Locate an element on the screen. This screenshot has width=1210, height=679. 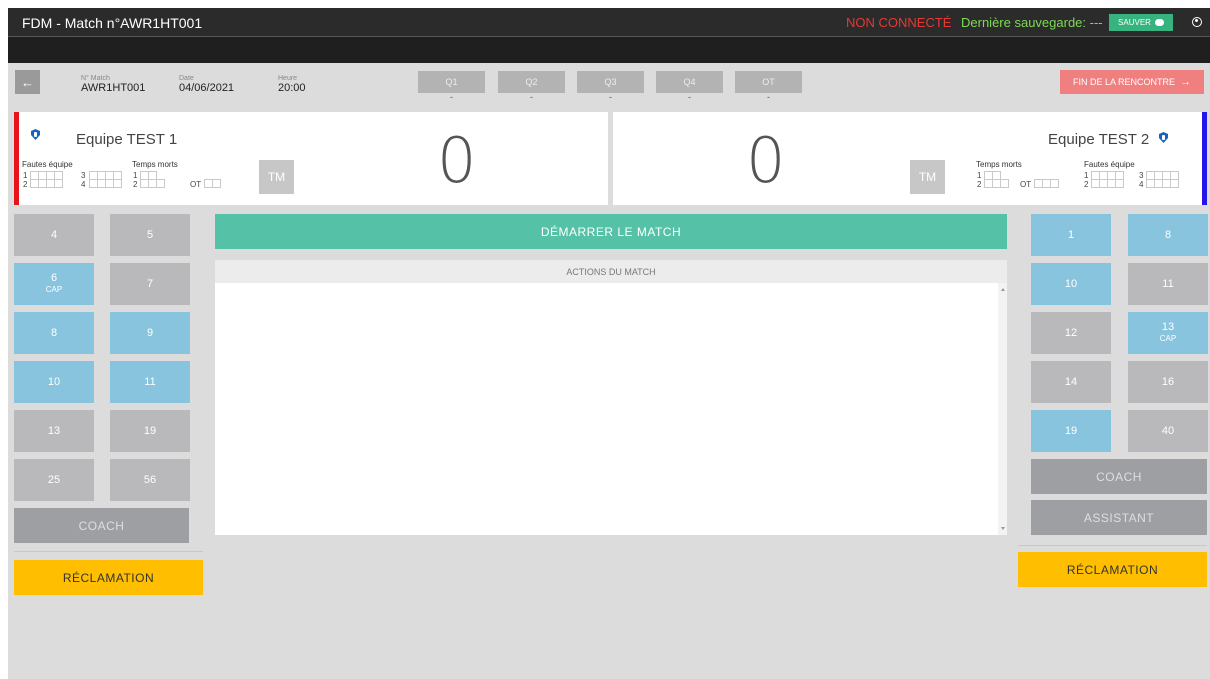
team2-timeouts-label: Temps morts is located at coordinates (999, 164).